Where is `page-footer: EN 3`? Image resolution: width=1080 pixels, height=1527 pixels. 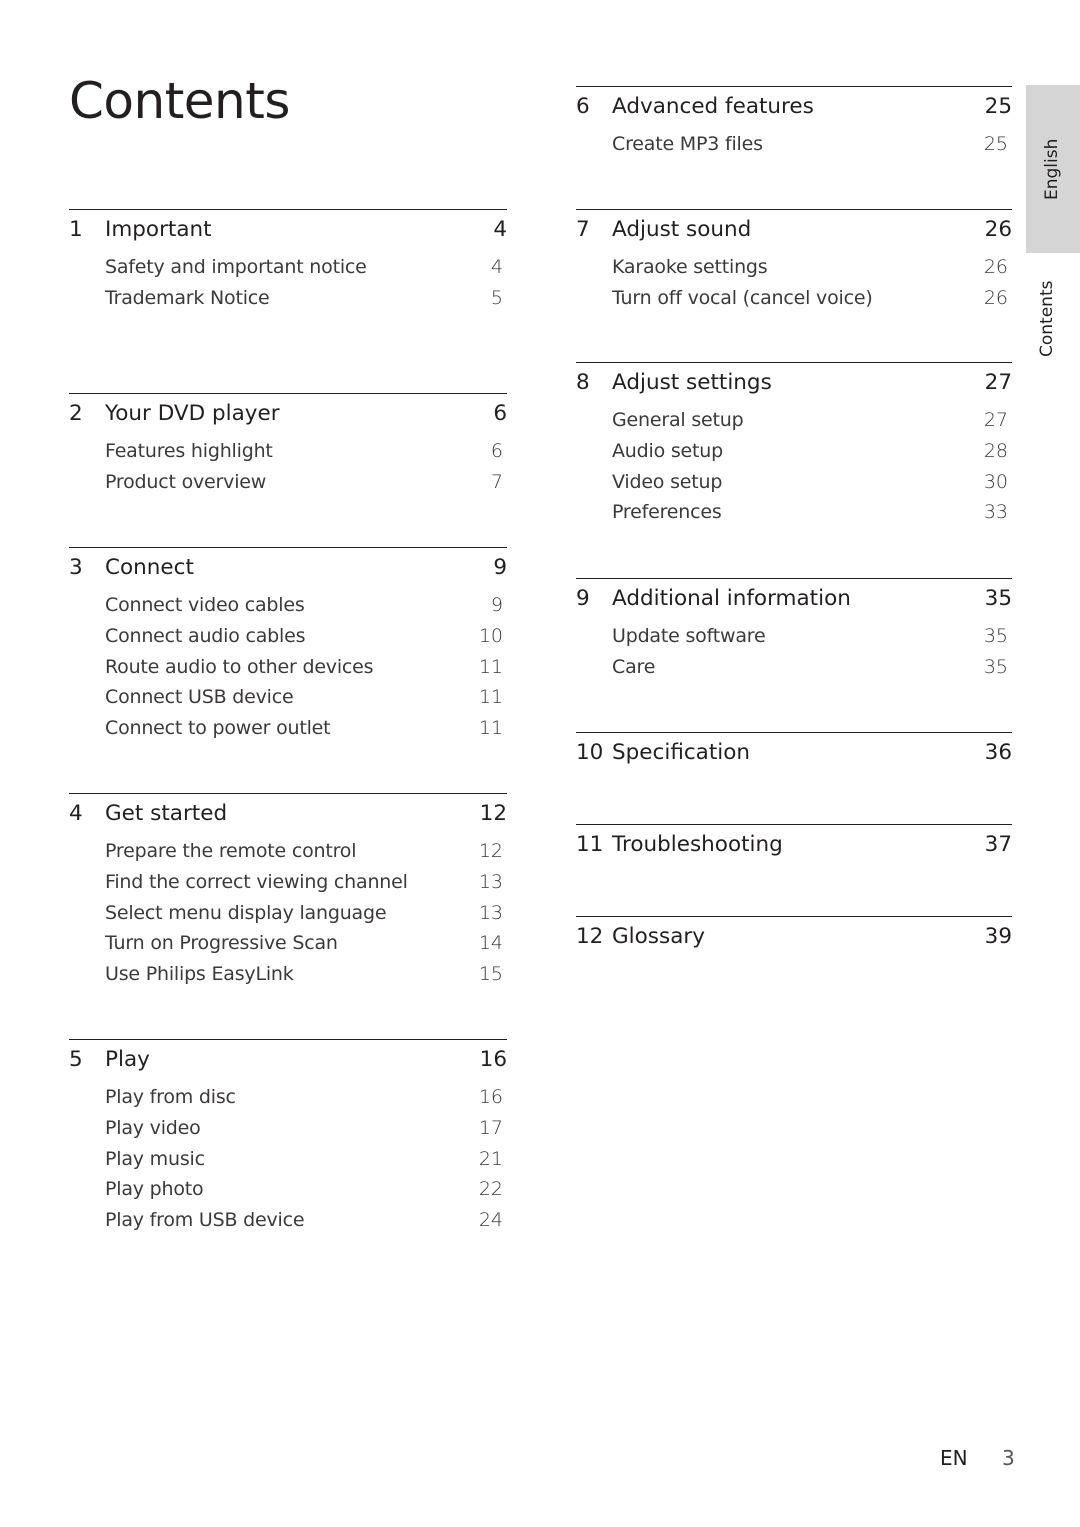
page-footer: EN 3 is located at coordinates (977, 1458).